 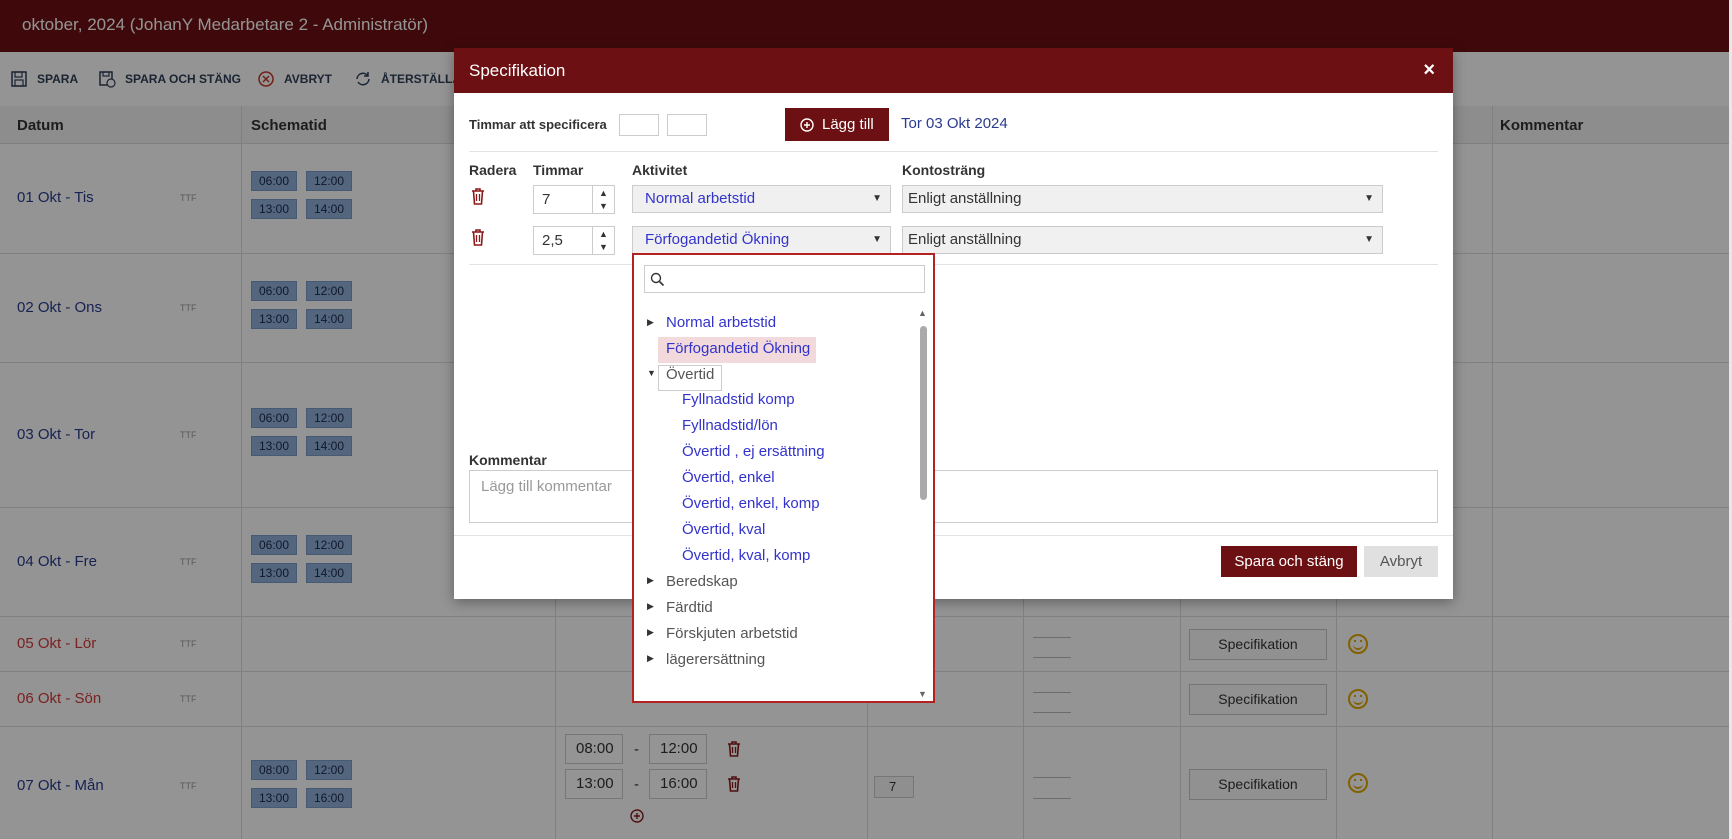 What do you see at coordinates (563, 240) in the screenshot?
I see `hours-input: 2,5` at bounding box center [563, 240].